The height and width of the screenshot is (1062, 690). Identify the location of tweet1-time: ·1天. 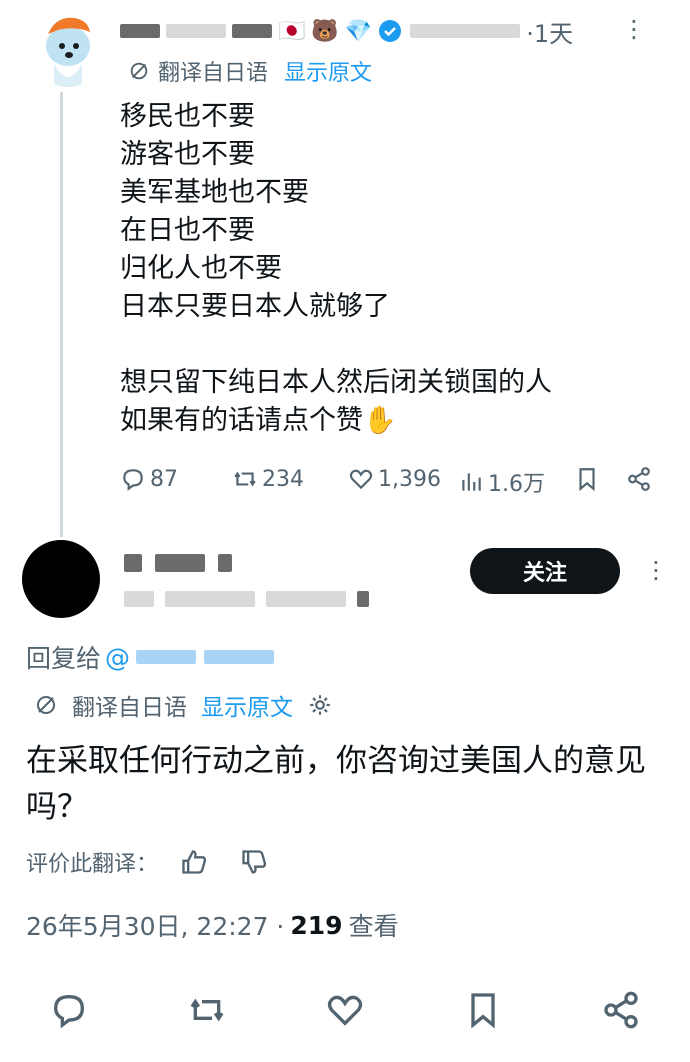
(550, 33).